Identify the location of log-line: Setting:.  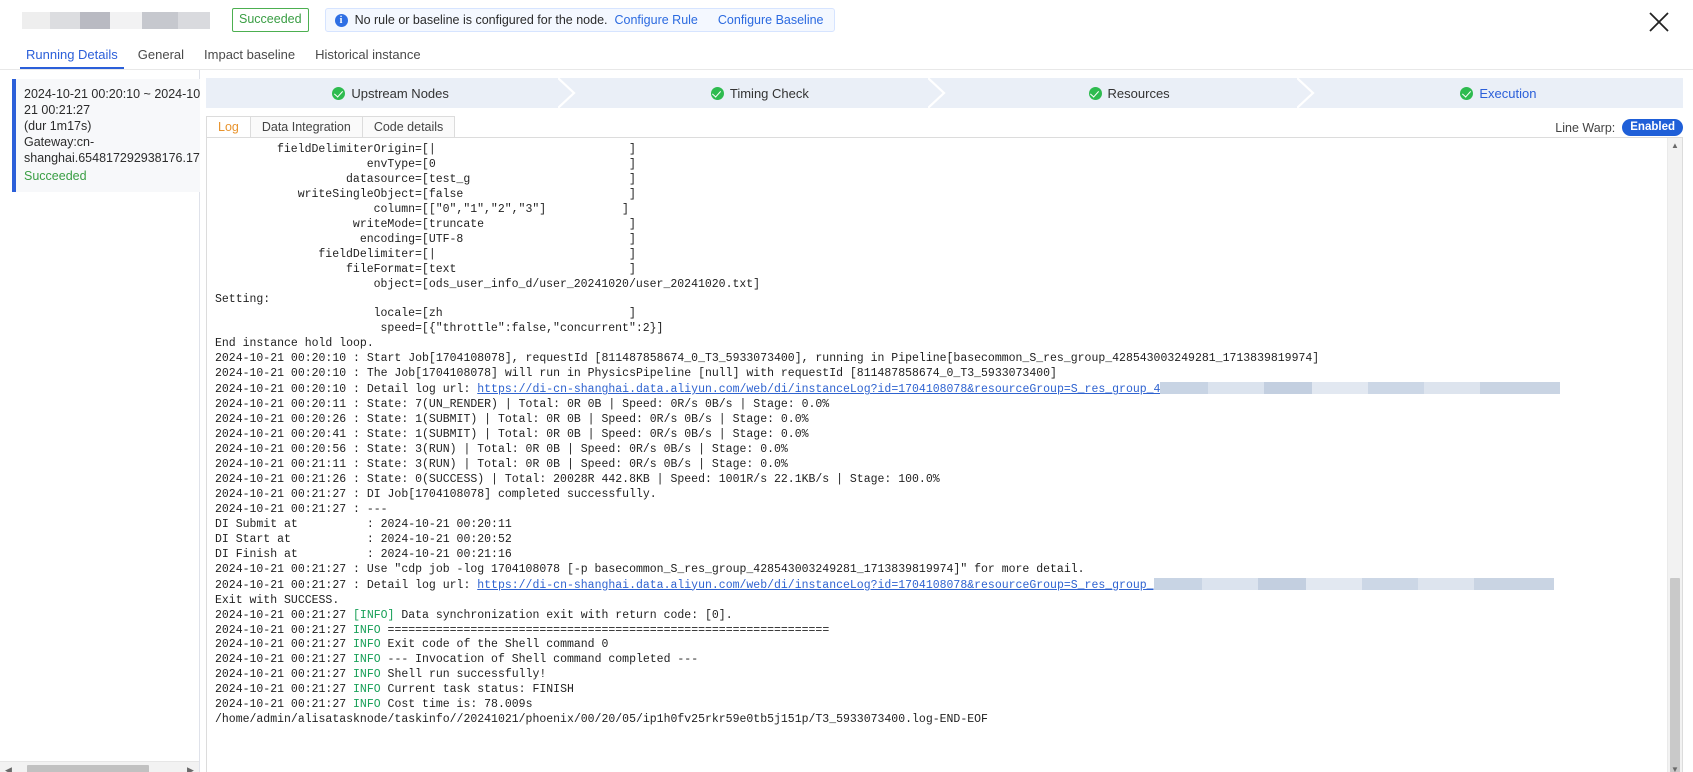
(243, 299).